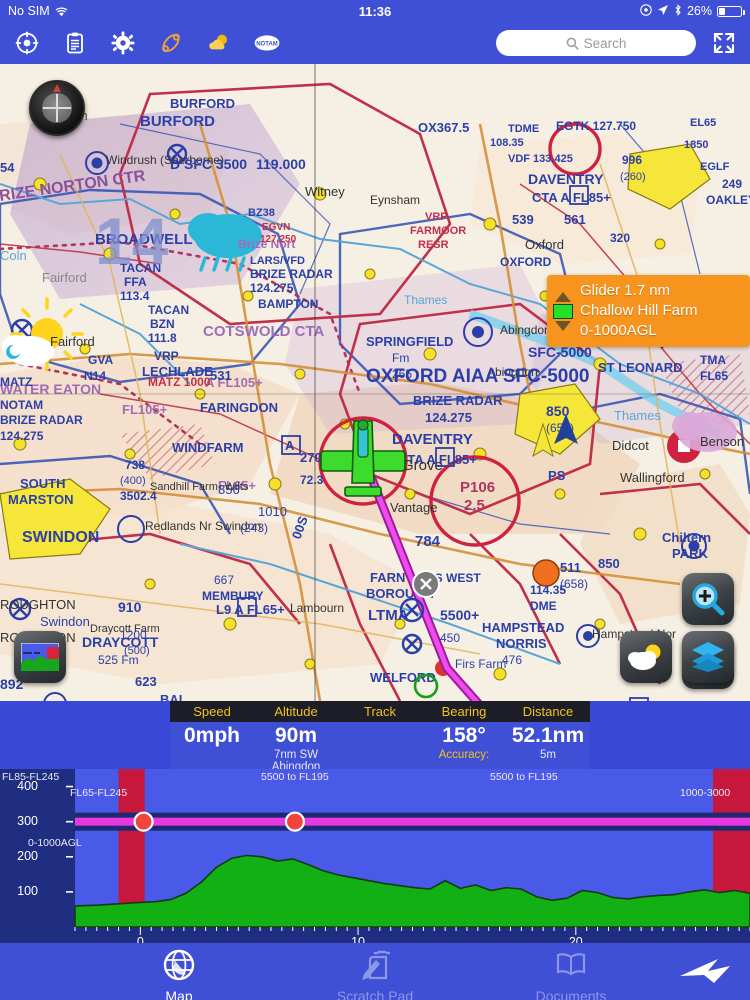  What do you see at coordinates (212, 711) in the screenshot?
I see `data-header-speed: Speed` at bounding box center [212, 711].